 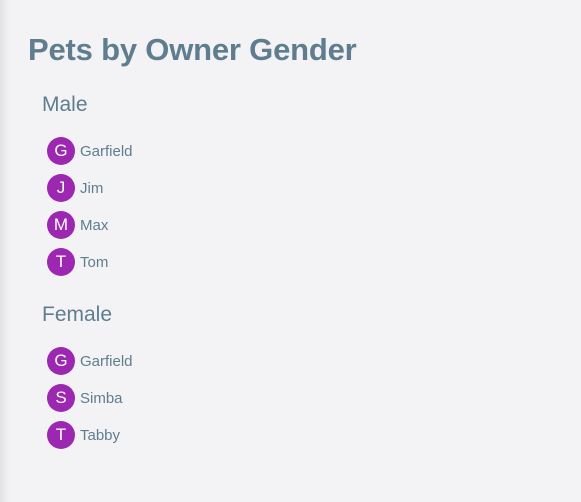 I want to click on avatar: S, so click(x=61, y=398).